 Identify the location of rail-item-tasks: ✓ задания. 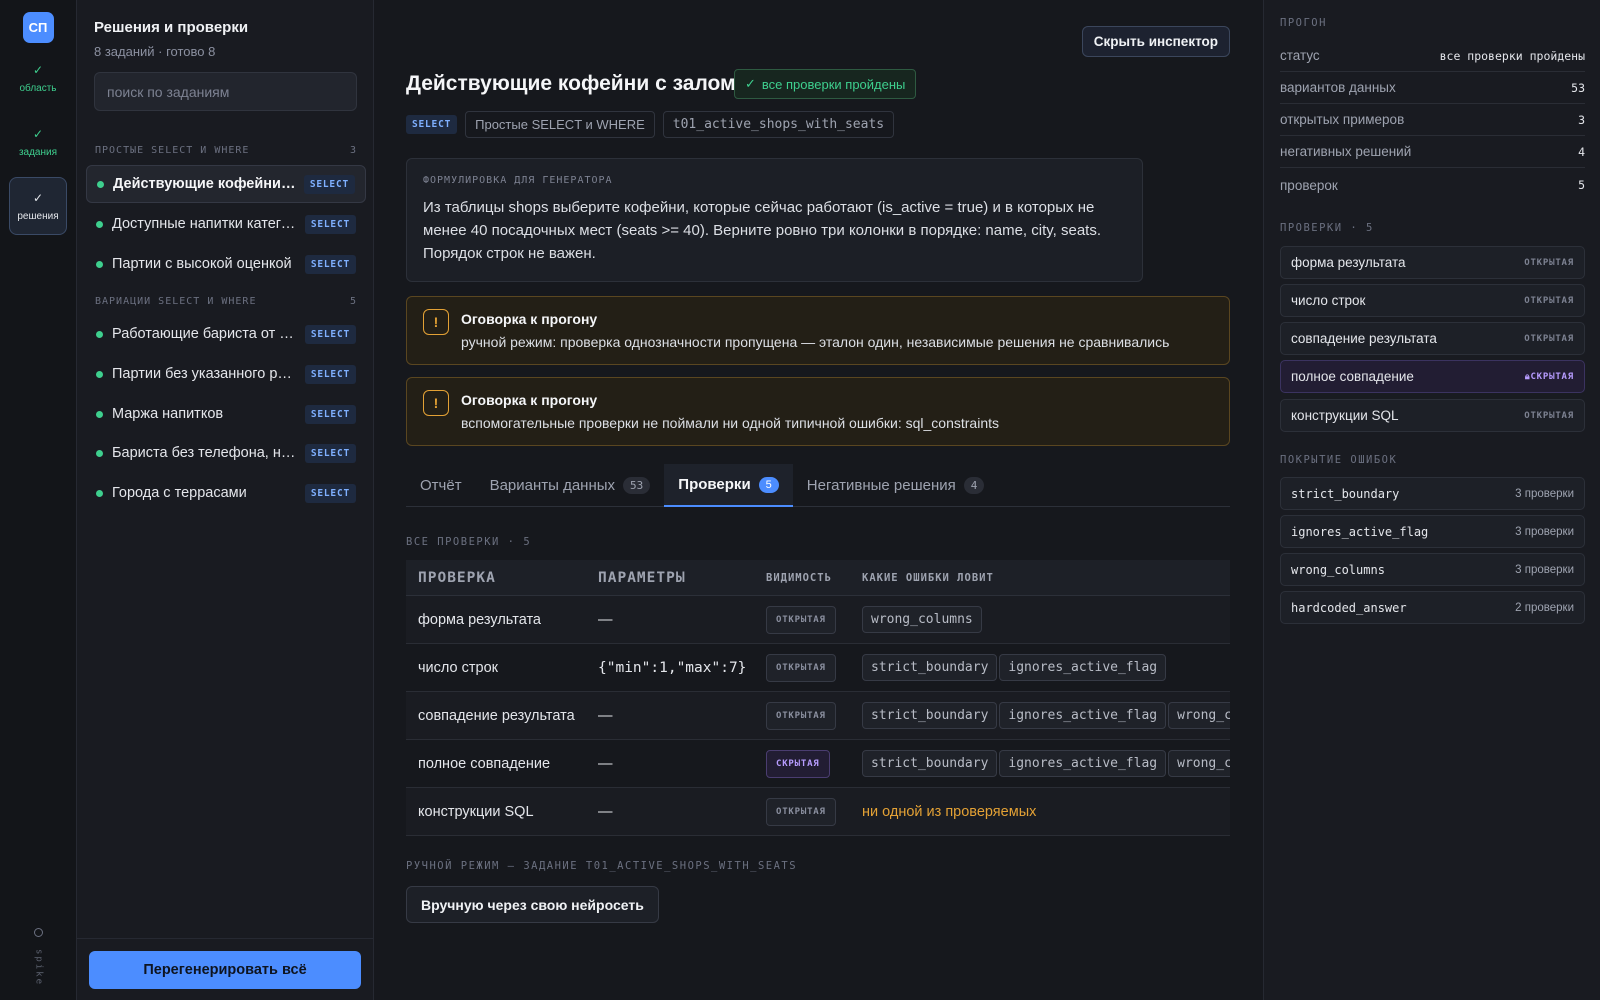
(38, 142).